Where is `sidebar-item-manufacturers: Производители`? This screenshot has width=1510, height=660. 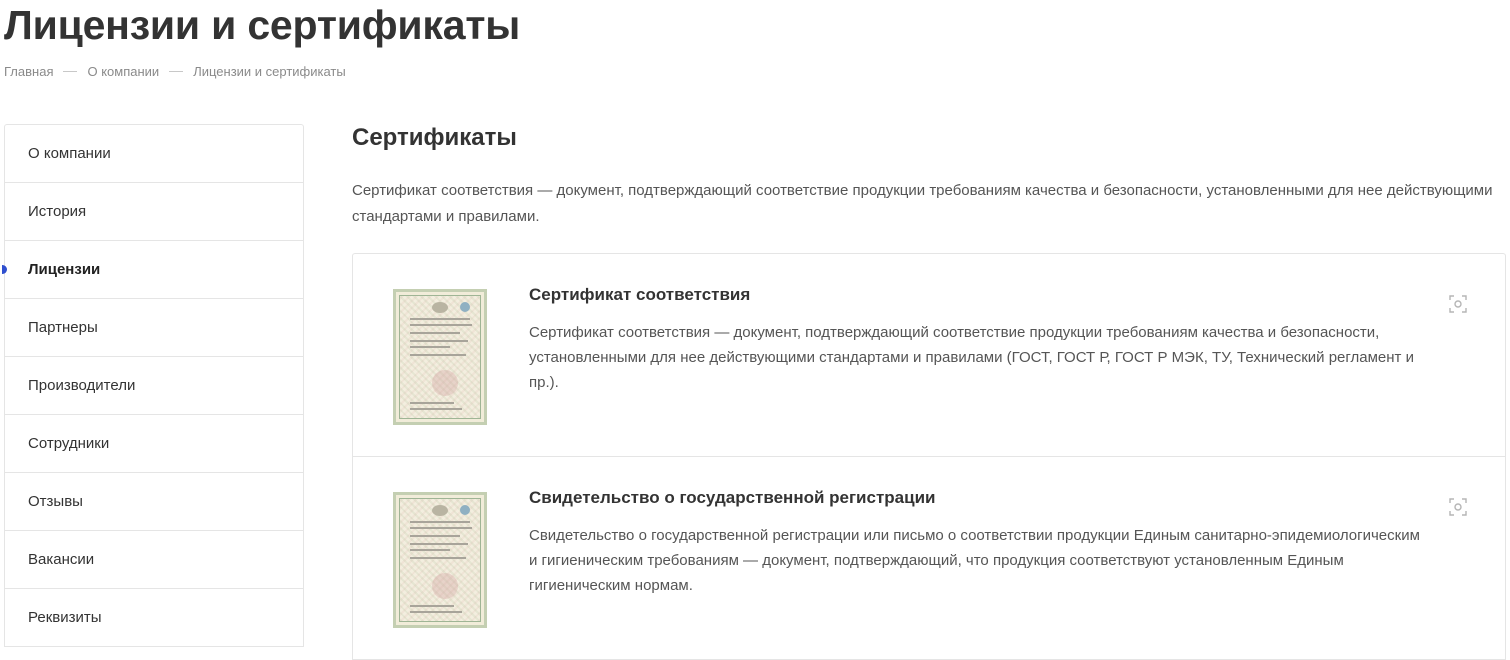 sidebar-item-manufacturers: Производители is located at coordinates (154, 386).